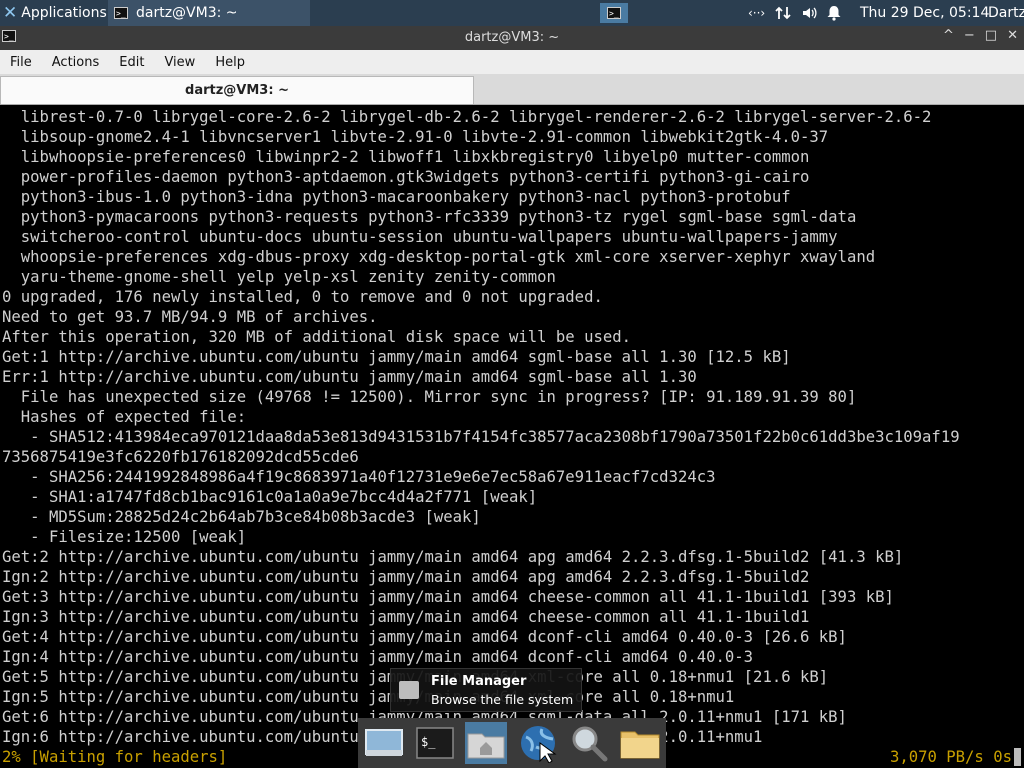  Describe the element at coordinates (948, 35) in the screenshot. I see `shade-button: ^` at that location.